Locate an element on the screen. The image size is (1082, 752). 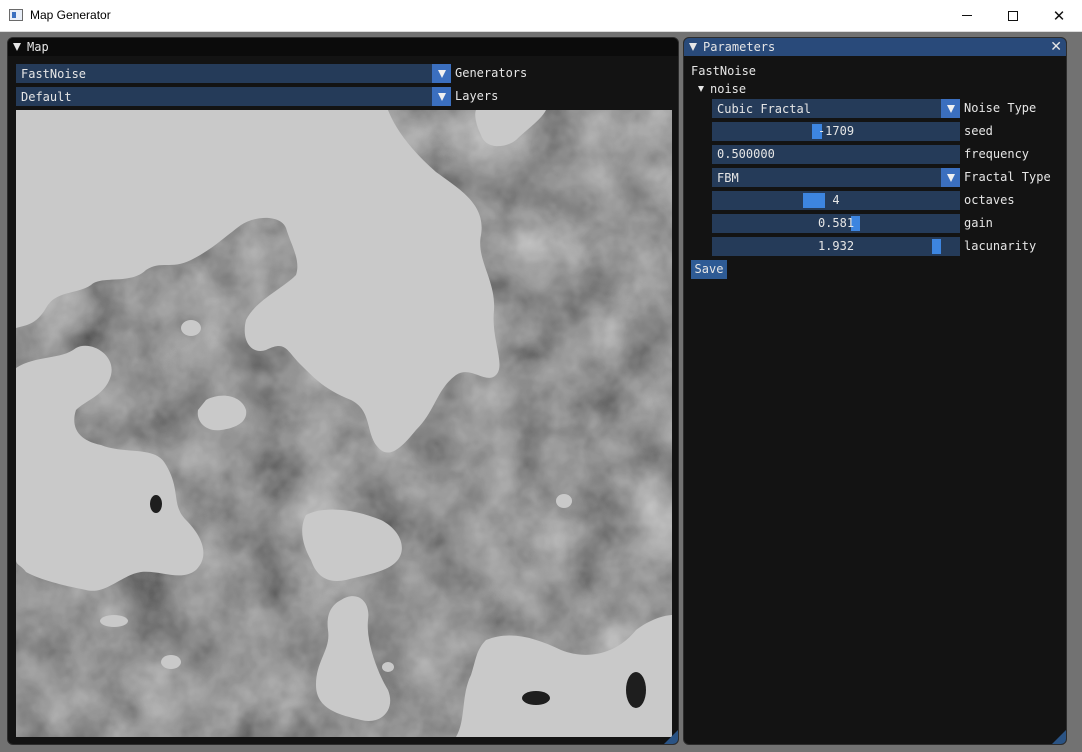
layers-combo: Default is located at coordinates (233, 96).